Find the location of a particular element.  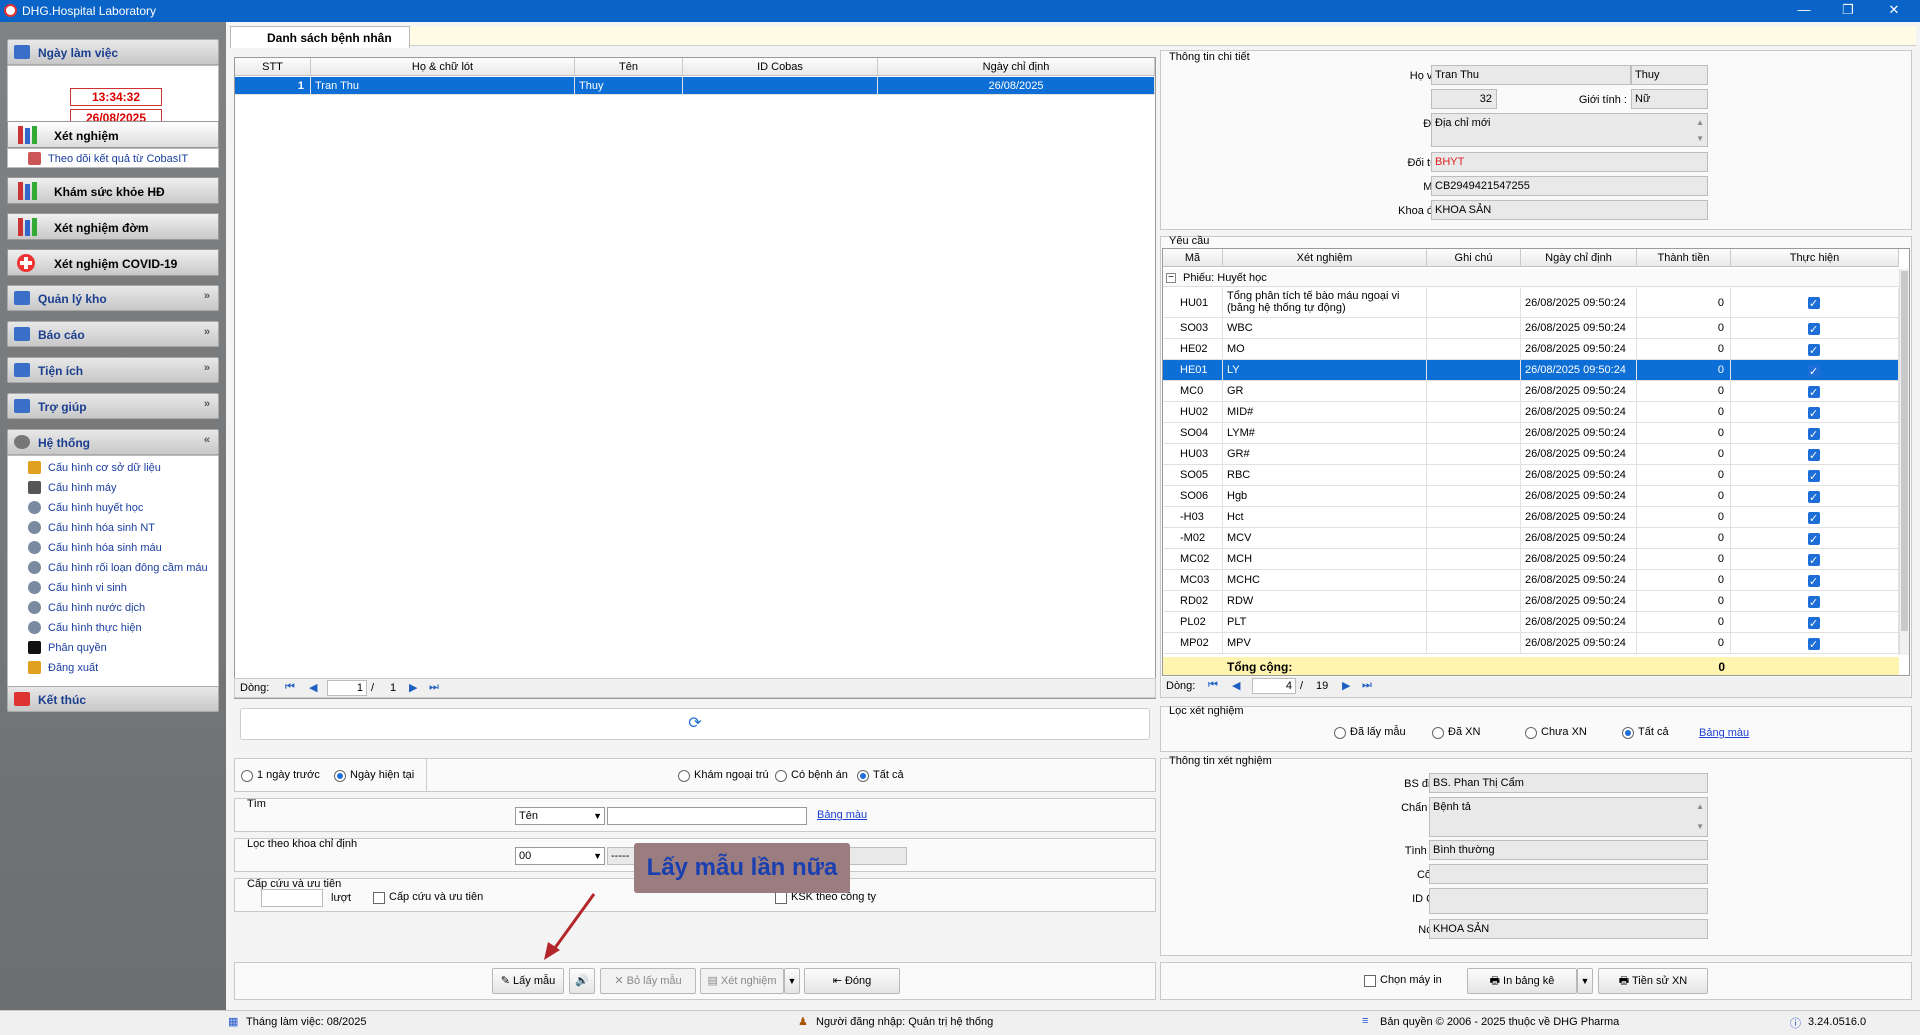

table-row: SO06 Hgb 26/08/2025 09:50:24 0 is located at coordinates (1531, 496).